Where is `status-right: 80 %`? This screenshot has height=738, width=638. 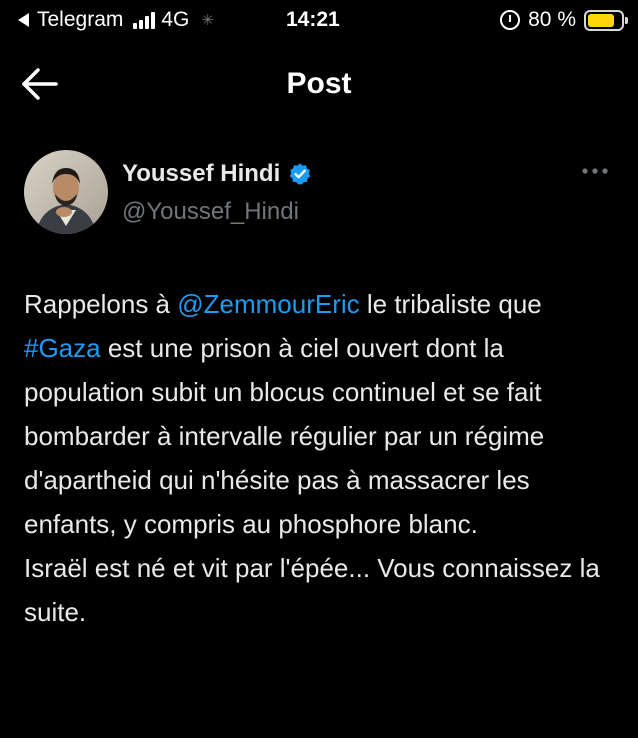
status-right: 80 % is located at coordinates (564, 20).